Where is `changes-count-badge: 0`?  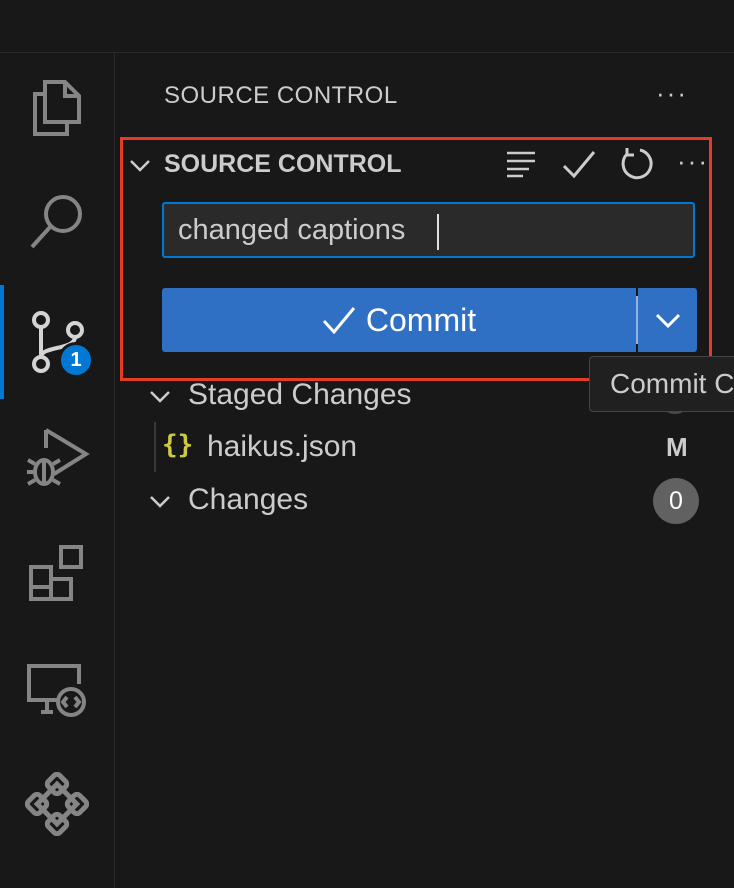 changes-count-badge: 0 is located at coordinates (676, 501).